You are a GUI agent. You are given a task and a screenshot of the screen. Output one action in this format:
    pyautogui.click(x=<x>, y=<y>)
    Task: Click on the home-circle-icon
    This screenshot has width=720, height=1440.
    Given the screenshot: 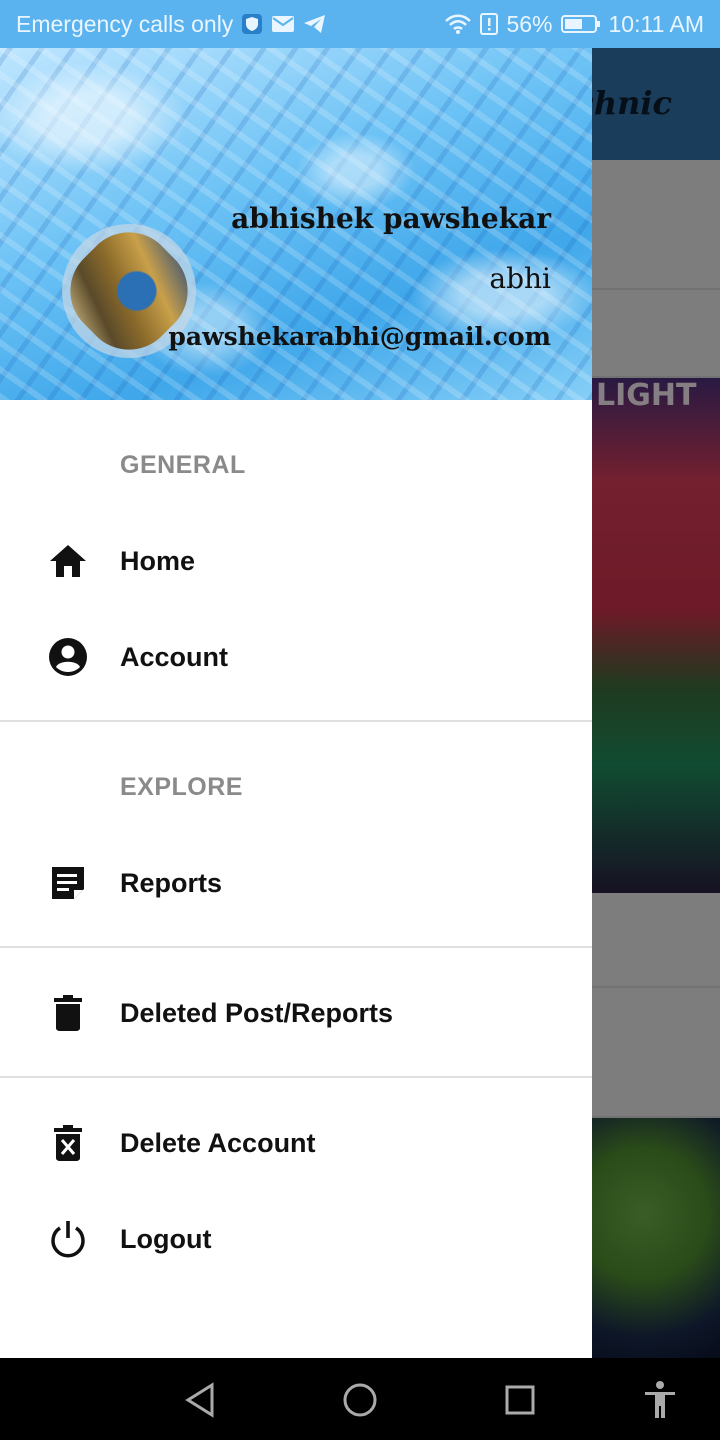 What is the action you would take?
    pyautogui.click(x=360, y=1400)
    